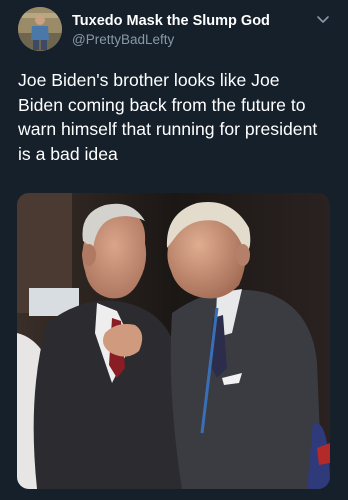 Image resolution: width=348 pixels, height=500 pixels. I want to click on tweet-text-line: Biden coming back from the future to, so click(162, 104).